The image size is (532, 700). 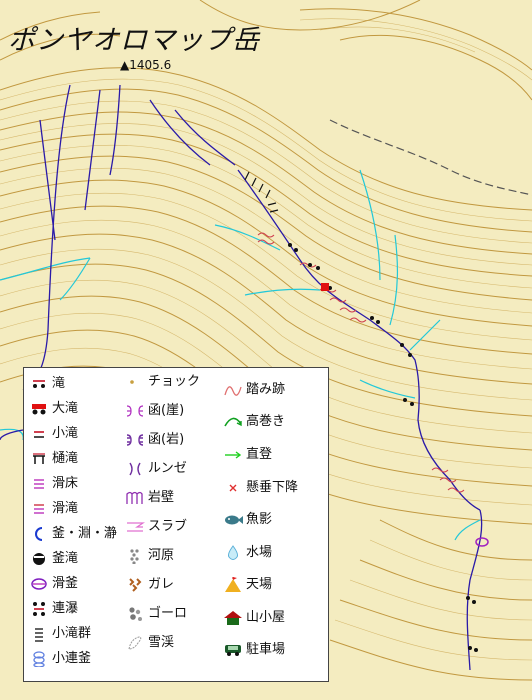 I want to click on legend-item: 天場, so click(x=247, y=585).